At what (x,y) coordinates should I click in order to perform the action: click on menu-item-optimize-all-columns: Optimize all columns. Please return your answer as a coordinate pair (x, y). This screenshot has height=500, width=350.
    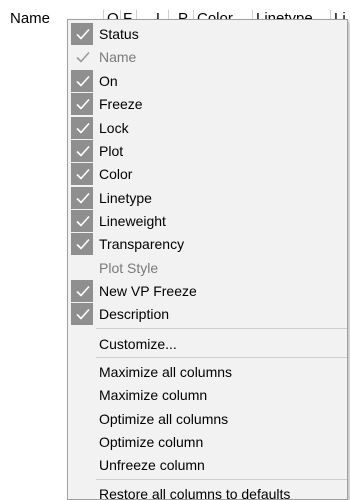
    Looking at the image, I should click on (207, 418).